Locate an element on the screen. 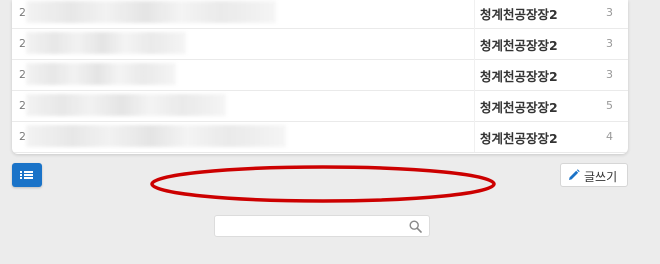 Image resolution: width=660 pixels, height=264 pixels. table-row: 2 청계천공장장2 5 is located at coordinates (320, 106).